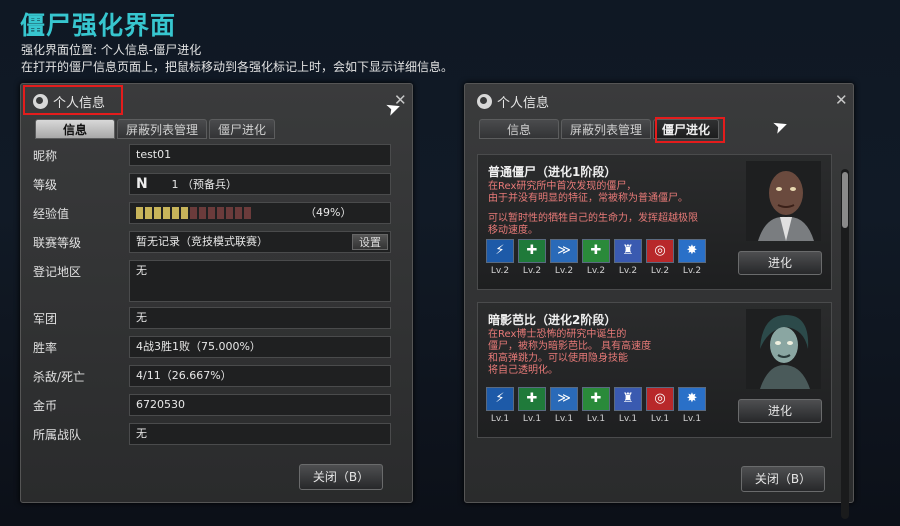 The width and height of the screenshot is (900, 526). Describe the element at coordinates (45, 319) in the screenshot. I see `corps-label: 军团` at that location.